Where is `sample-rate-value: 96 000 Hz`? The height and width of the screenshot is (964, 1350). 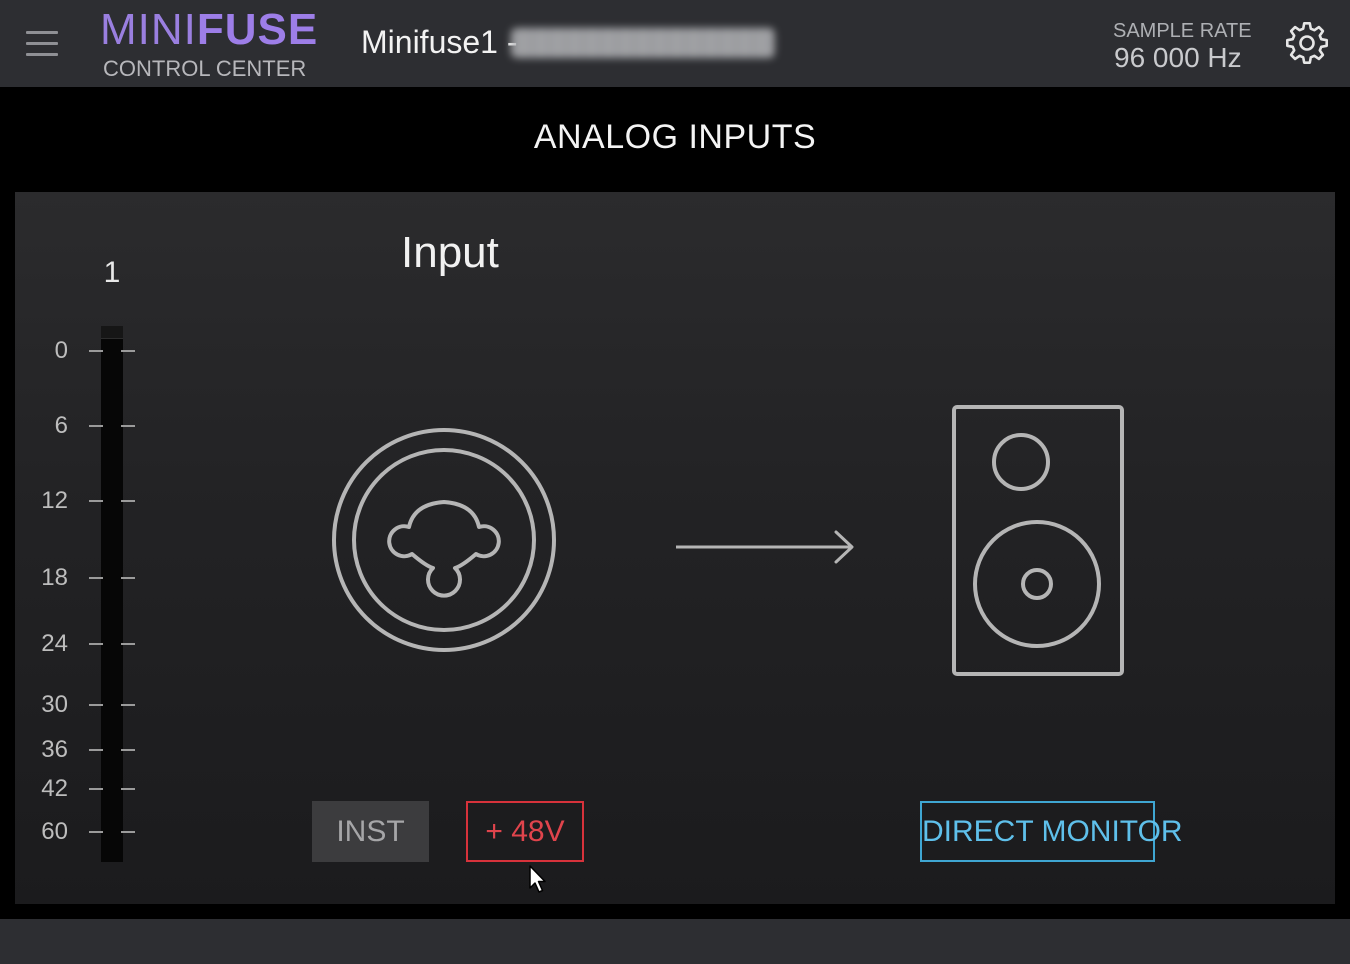 sample-rate-value: 96 000 Hz is located at coordinates (1178, 58).